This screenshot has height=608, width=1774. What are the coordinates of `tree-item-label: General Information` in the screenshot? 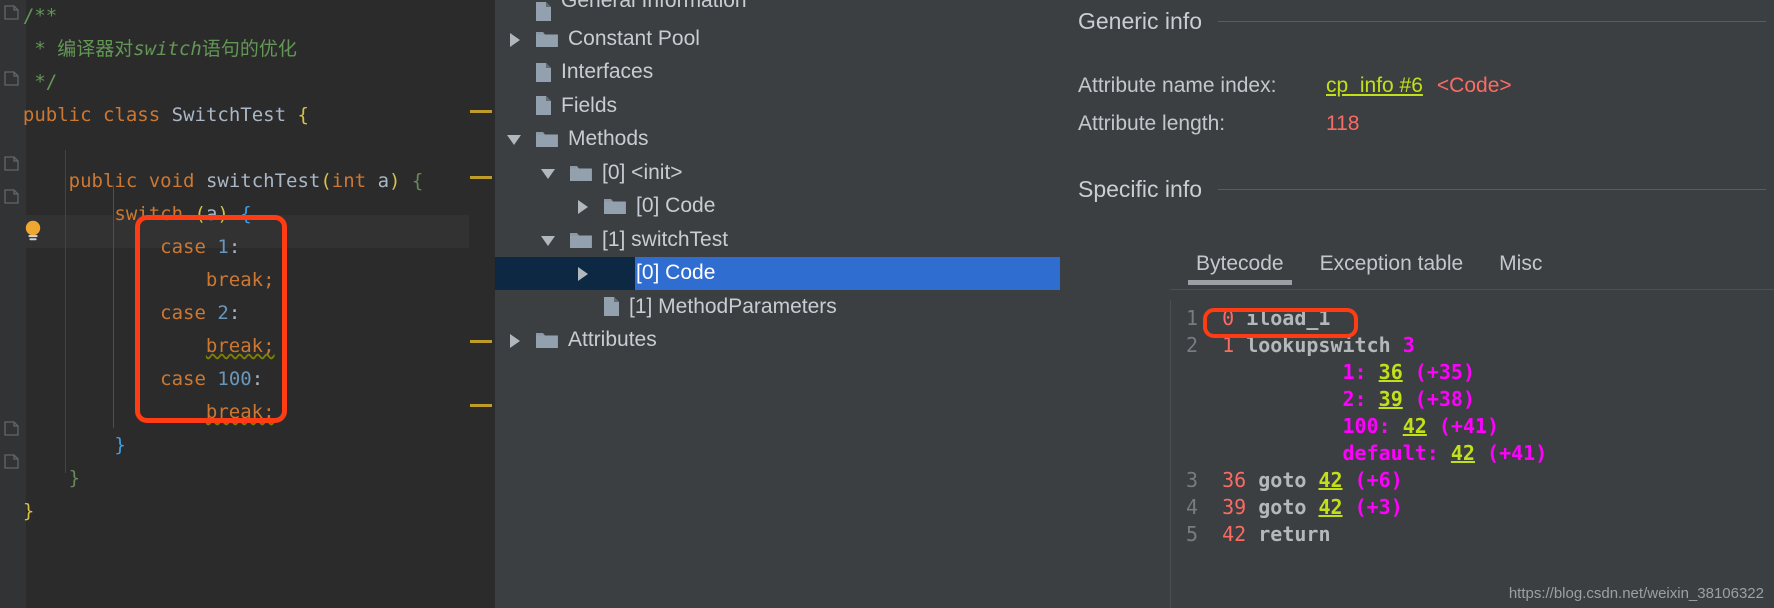 It's located at (654, 6).